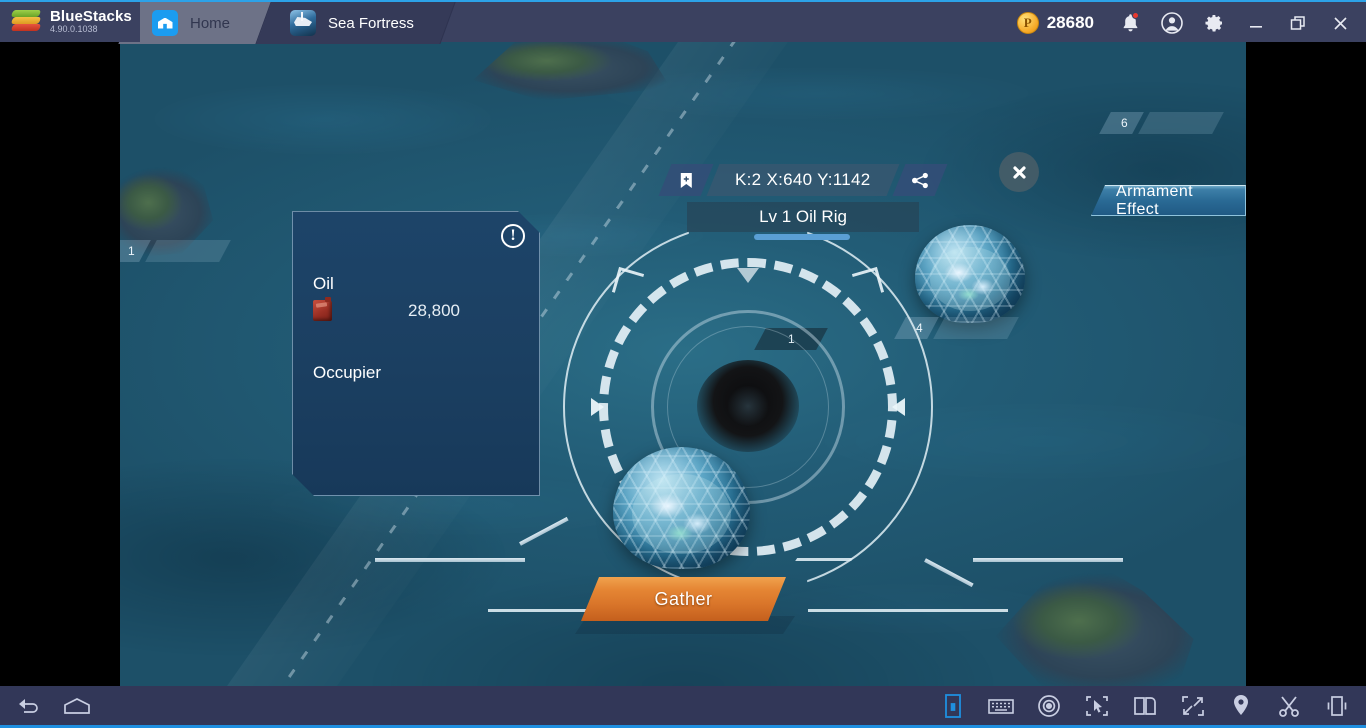  I want to click on screenshot-cut-button, so click(1289, 706).